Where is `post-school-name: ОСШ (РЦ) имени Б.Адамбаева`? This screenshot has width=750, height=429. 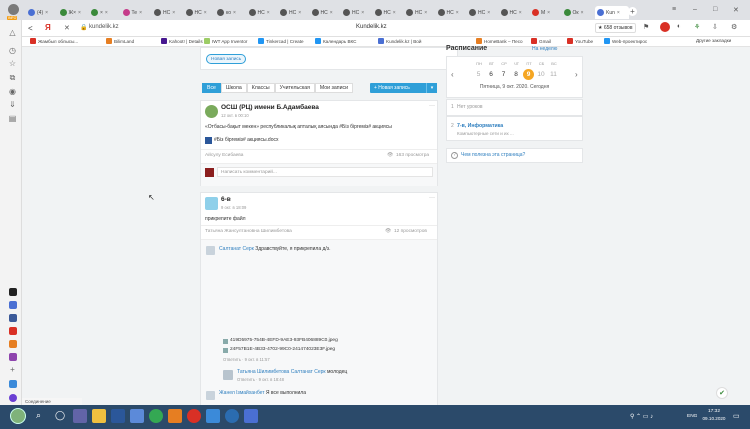
post-school-name: ОСШ (РЦ) имени Б.Адамбаева is located at coordinates (270, 107).